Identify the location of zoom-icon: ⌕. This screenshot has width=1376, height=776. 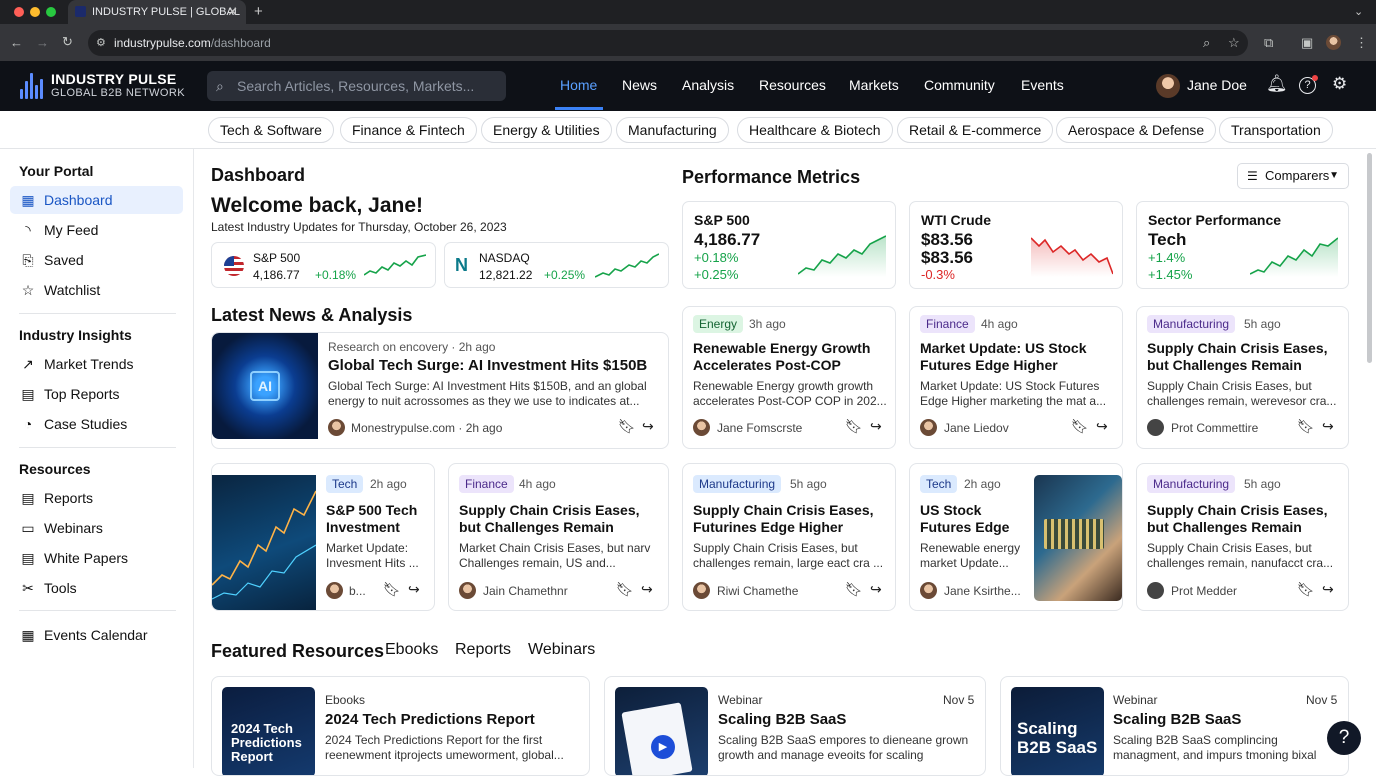
(1206, 43).